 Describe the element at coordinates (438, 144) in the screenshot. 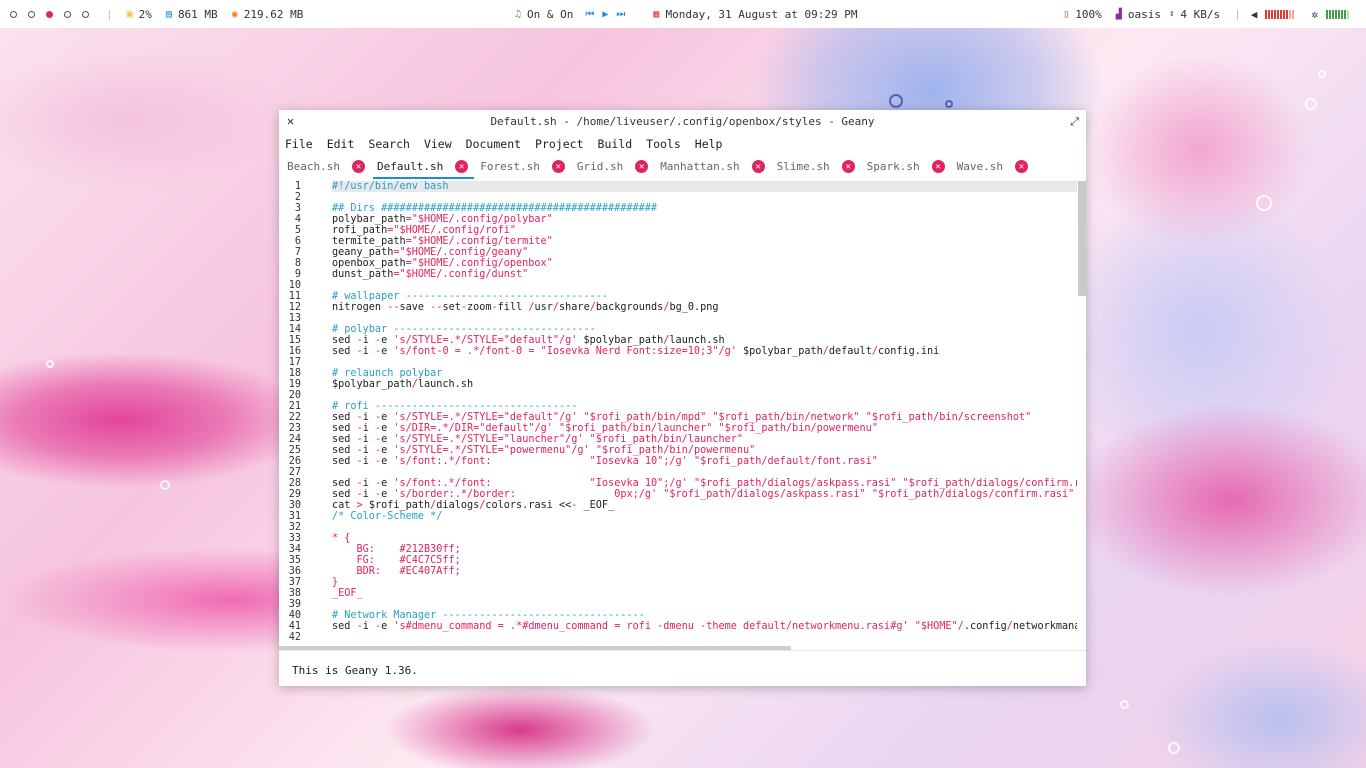

I see `menu-view: View` at that location.